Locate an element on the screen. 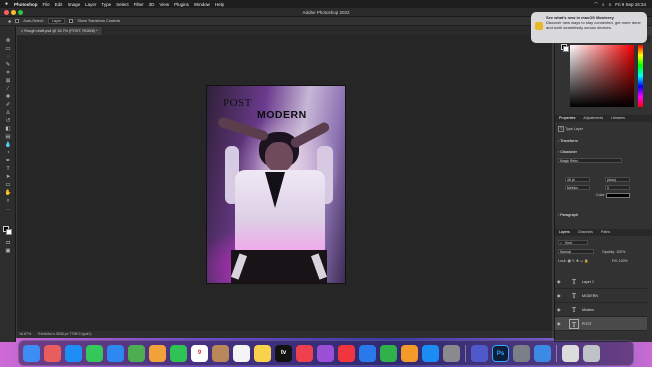 This screenshot has height=367, width=652. hand-icon: ✋ is located at coordinates (8, 193).